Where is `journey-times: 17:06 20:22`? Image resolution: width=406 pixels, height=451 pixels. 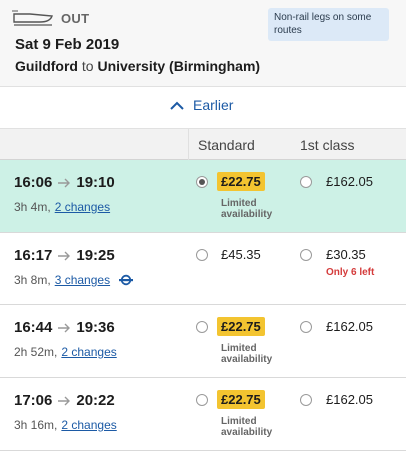
journey-times: 17:06 20:22 is located at coordinates (64, 400).